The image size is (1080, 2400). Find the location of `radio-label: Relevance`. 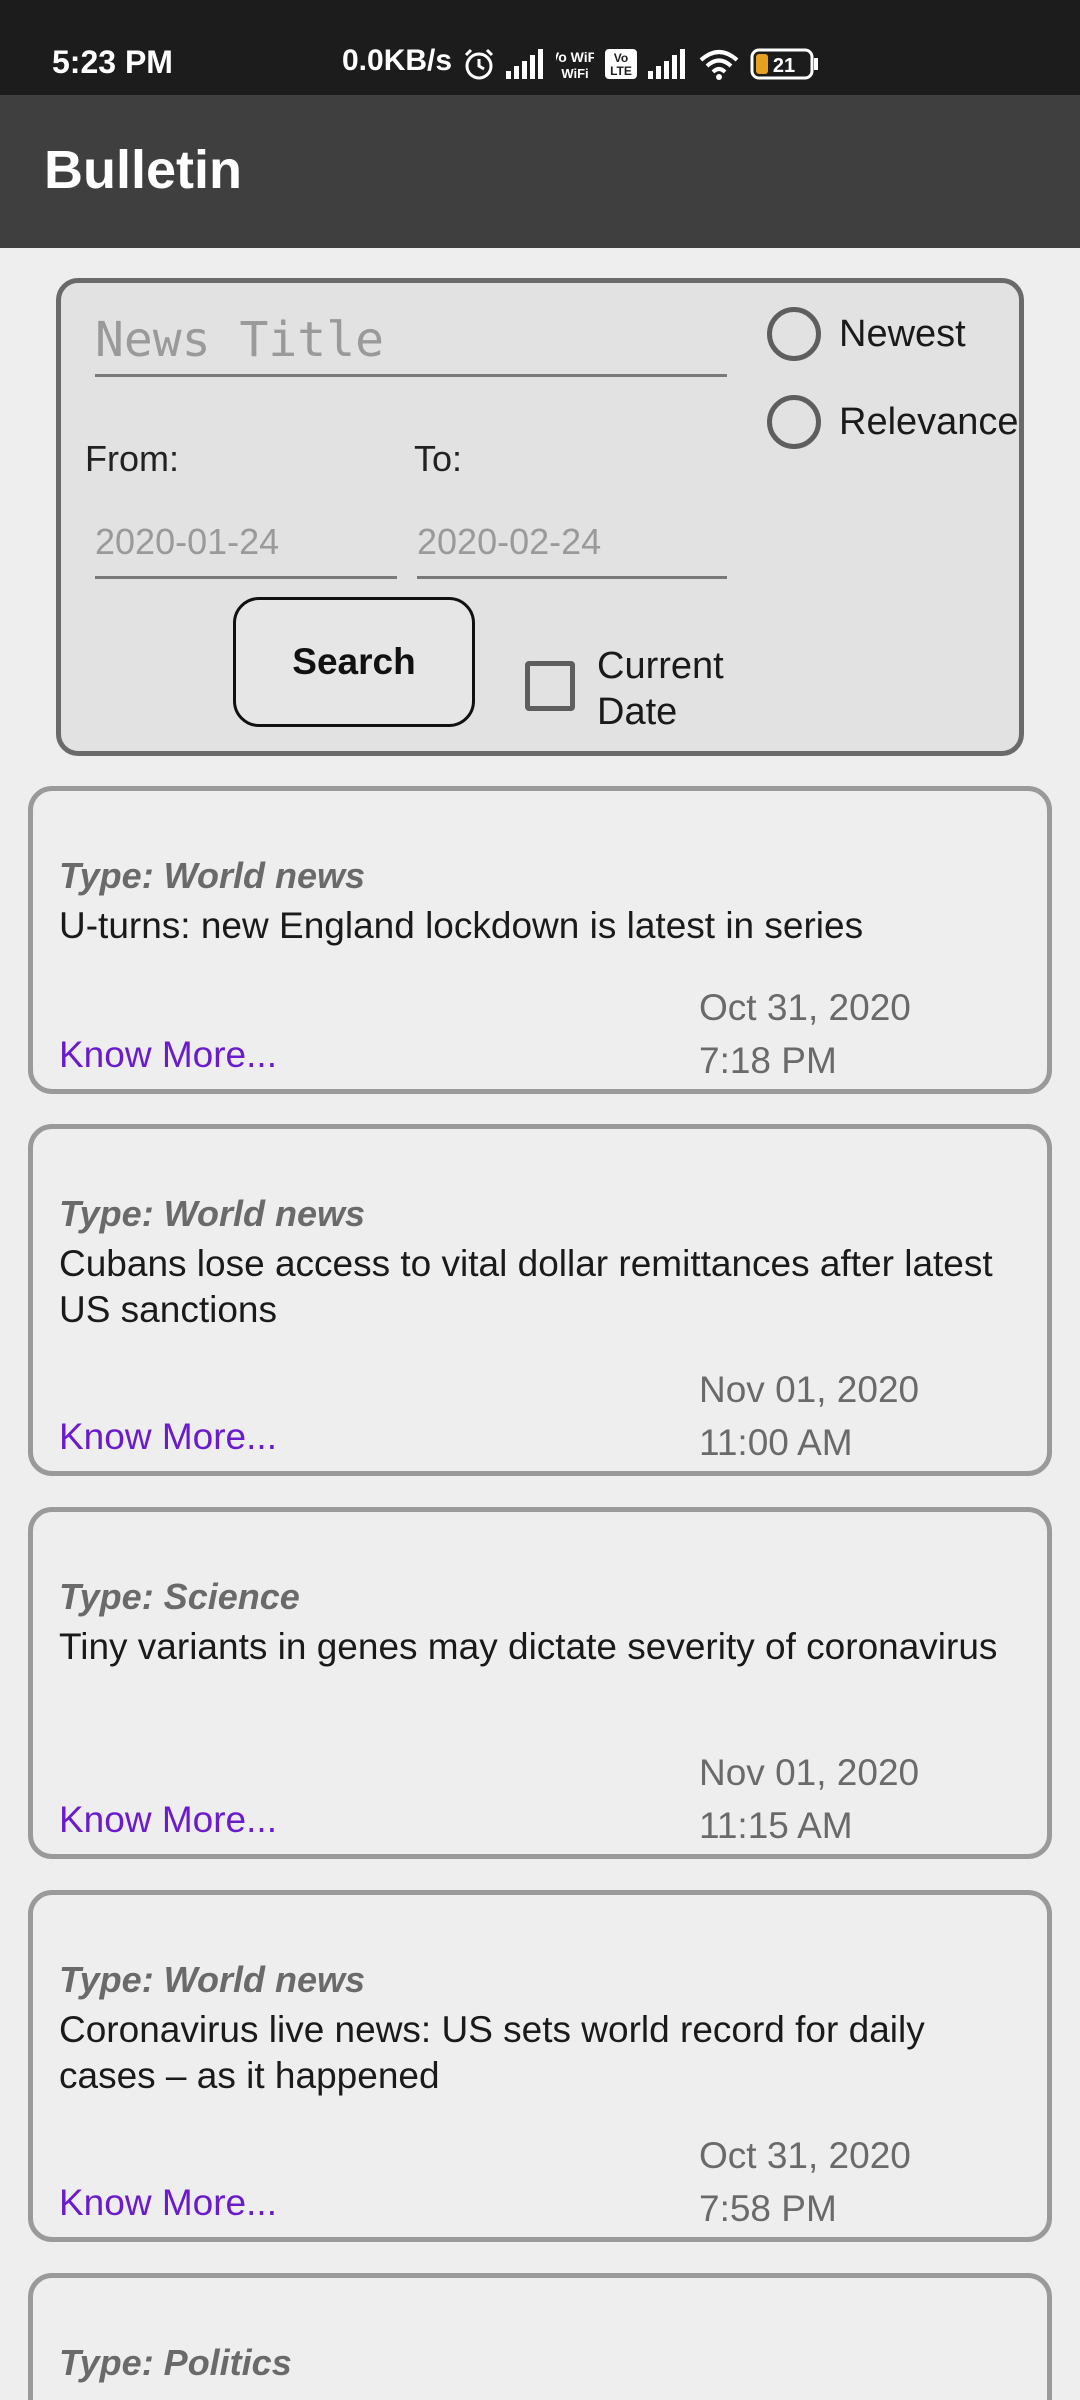

radio-label: Relevance is located at coordinates (929, 421).